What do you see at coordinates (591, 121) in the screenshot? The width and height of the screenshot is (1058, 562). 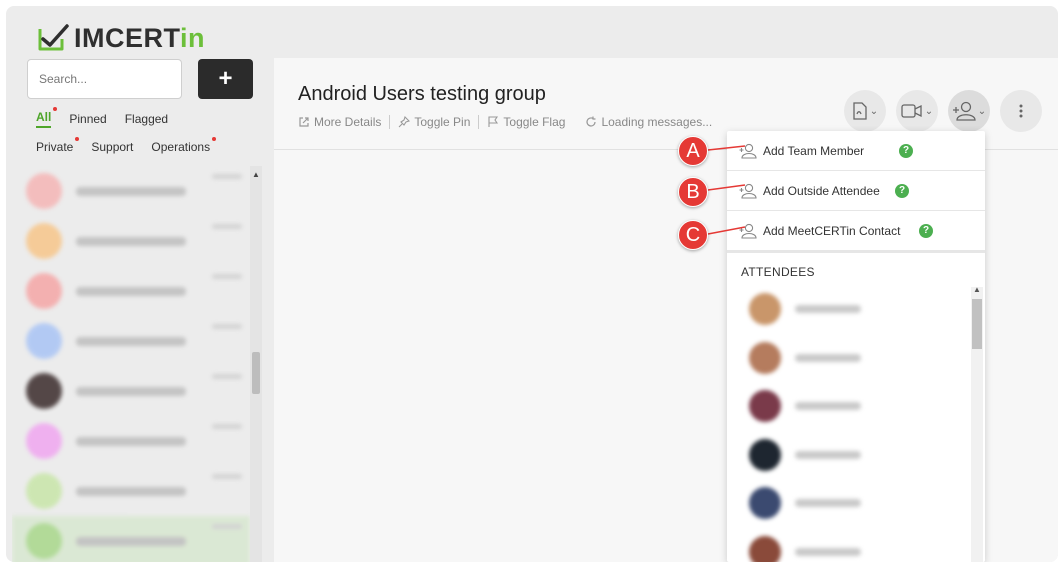 I see `refresh-icon` at bounding box center [591, 121].